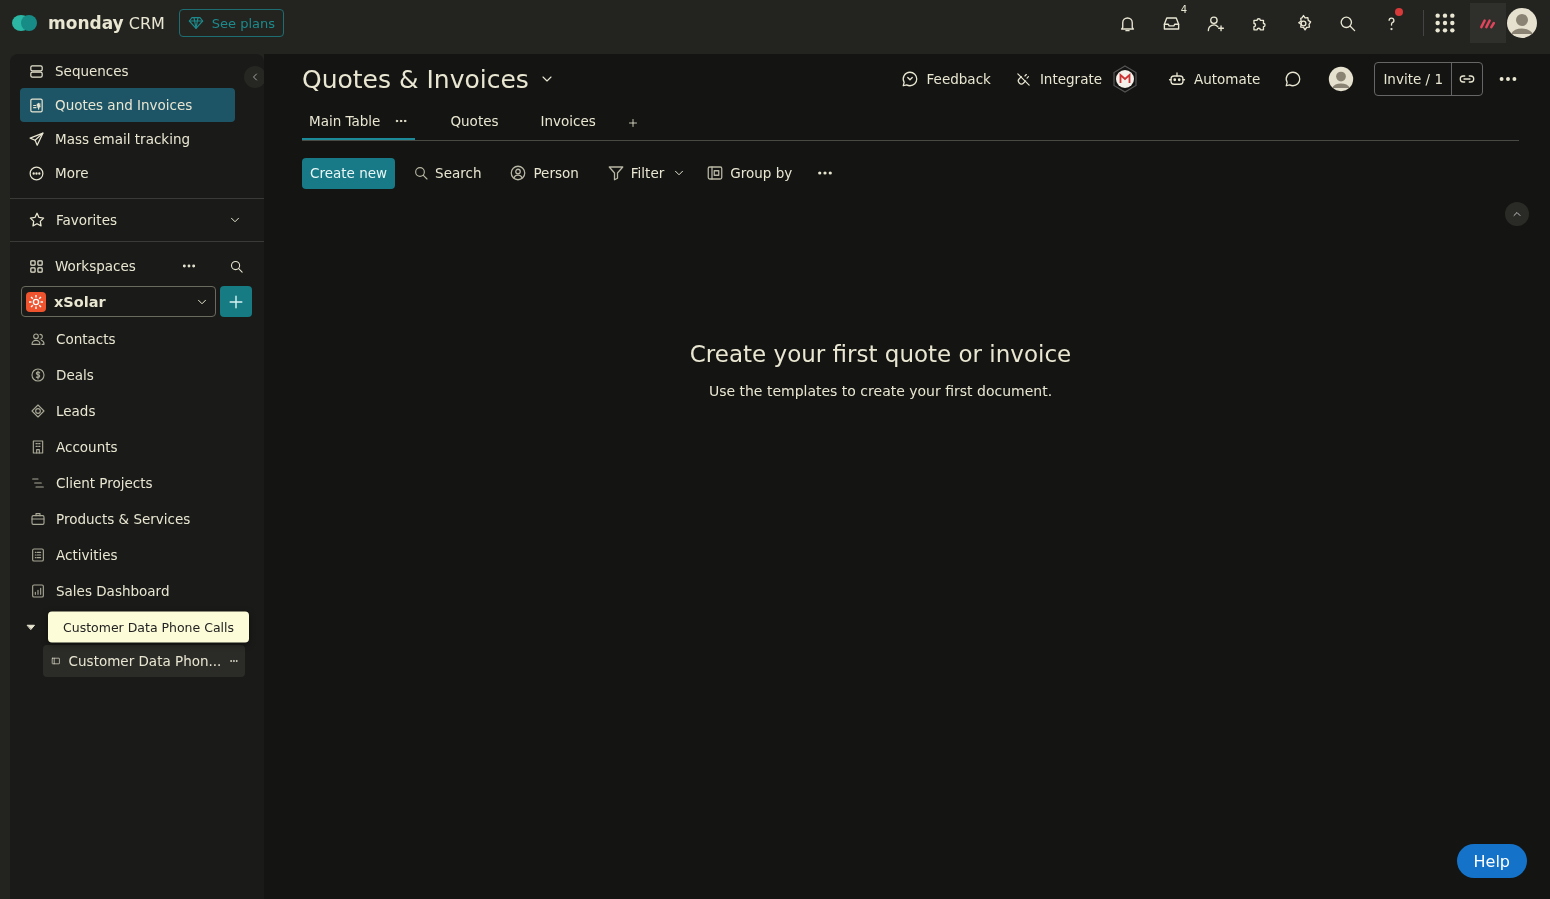 This screenshot has height=899, width=1550. I want to click on sequences-icon, so click(36, 71).